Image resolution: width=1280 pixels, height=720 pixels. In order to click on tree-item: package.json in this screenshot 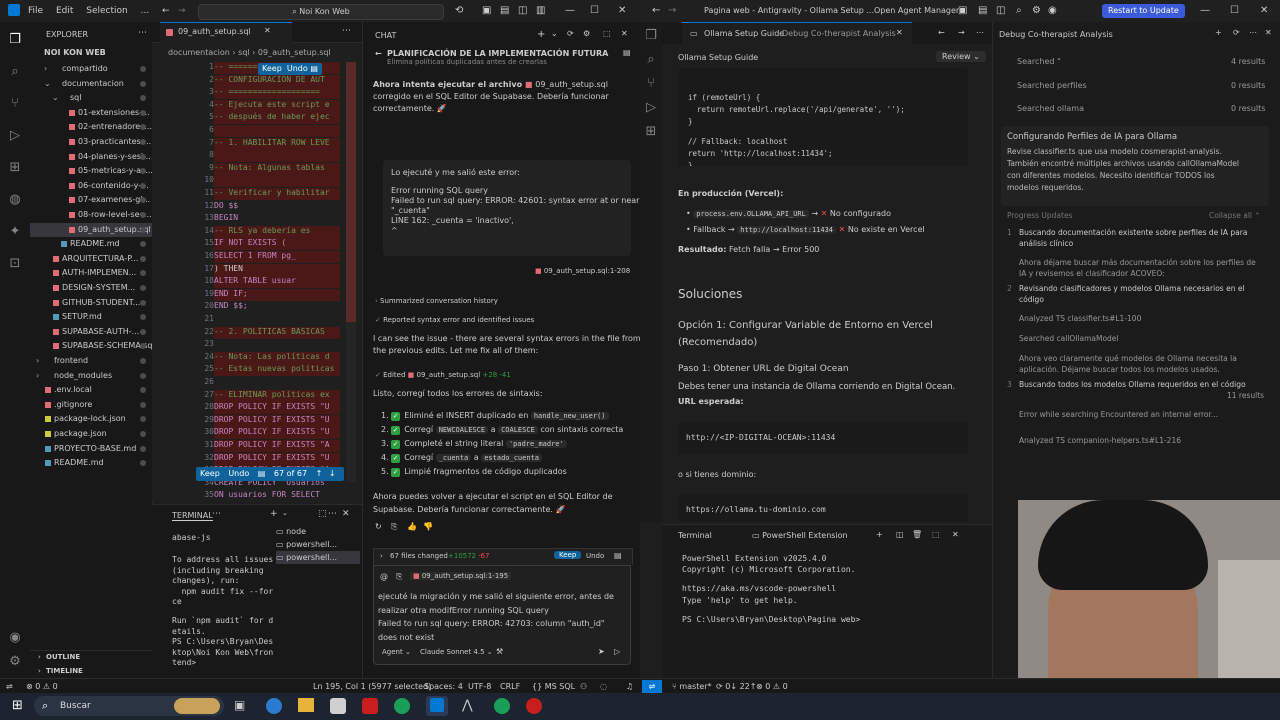, I will do `click(91, 434)`.